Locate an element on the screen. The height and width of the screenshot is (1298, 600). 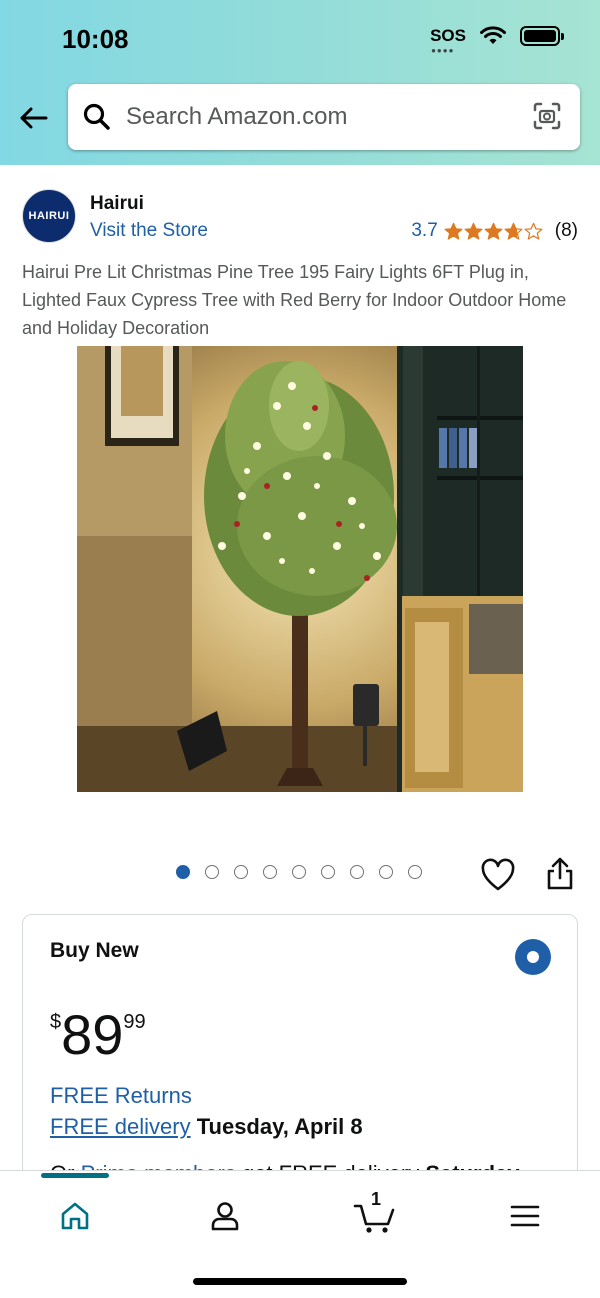
nav-home is located at coordinates (75, 1216).